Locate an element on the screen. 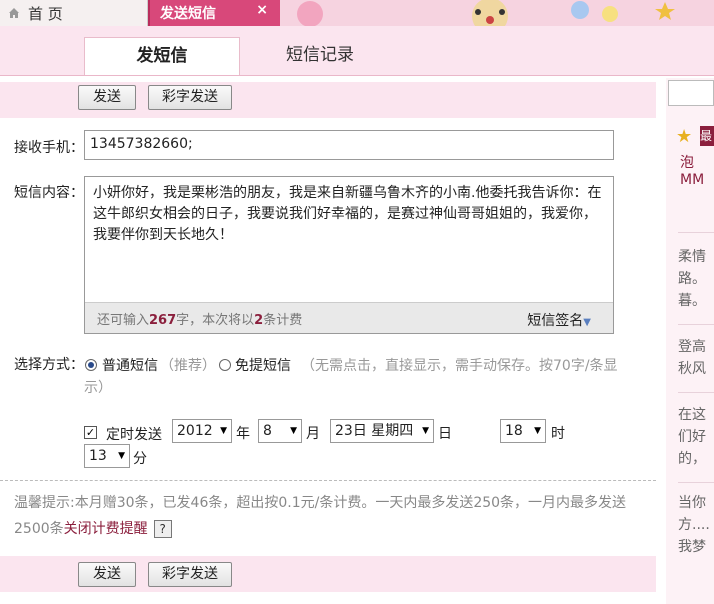  method-label: 选择方式： is located at coordinates (49, 365).